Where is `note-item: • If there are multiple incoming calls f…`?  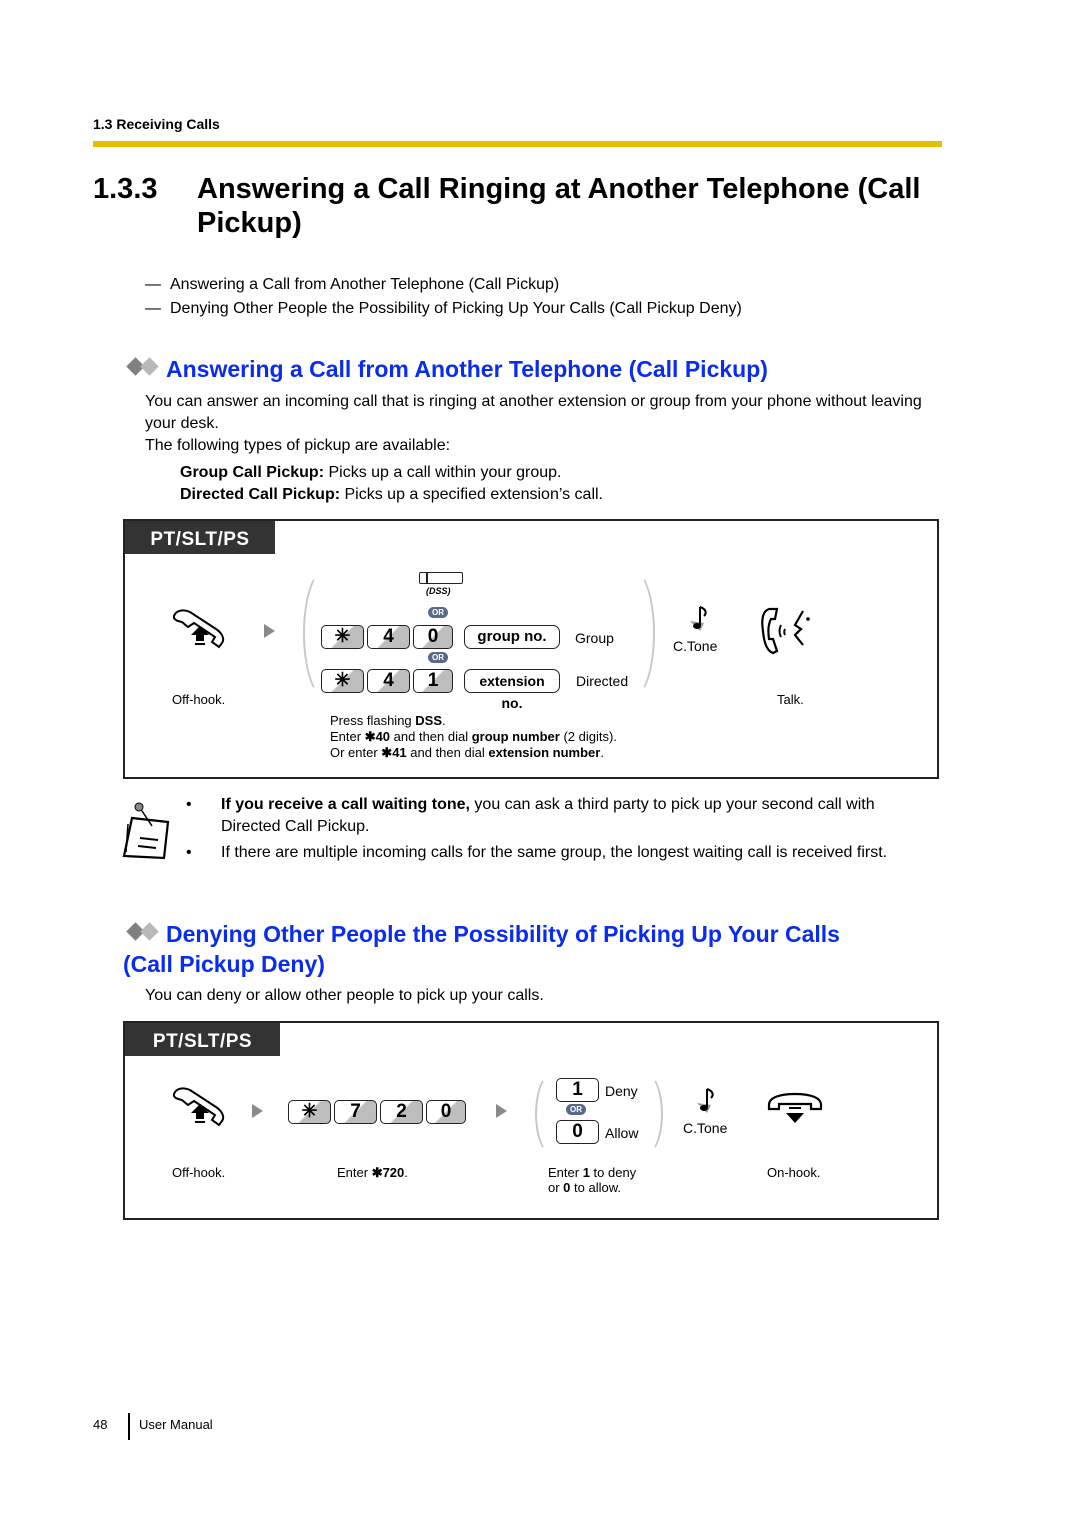
note-item: • If there are multiple incoming calls f… is located at coordinates (537, 852).